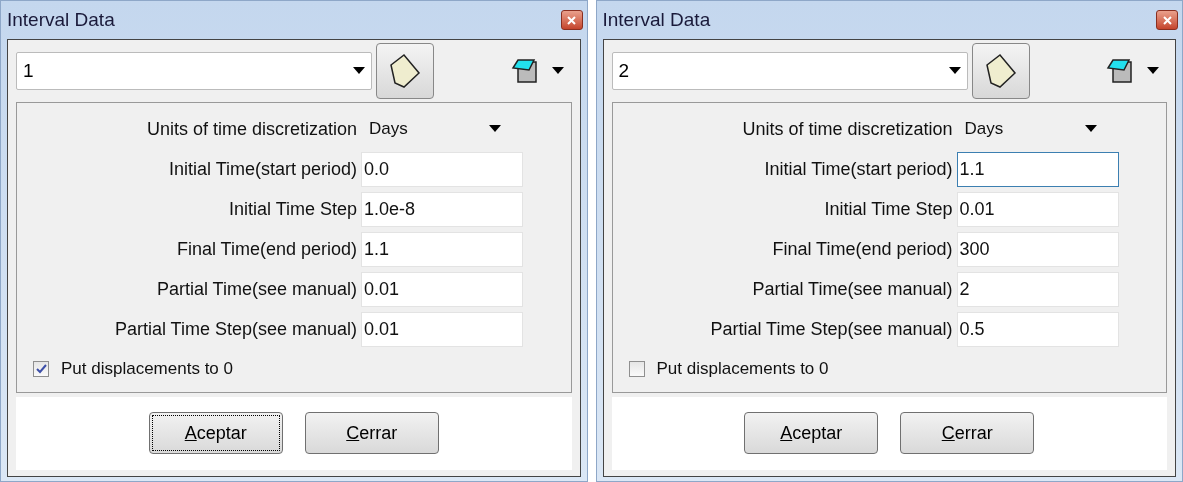  What do you see at coordinates (1037, 289) in the screenshot?
I see `input-field: 2` at bounding box center [1037, 289].